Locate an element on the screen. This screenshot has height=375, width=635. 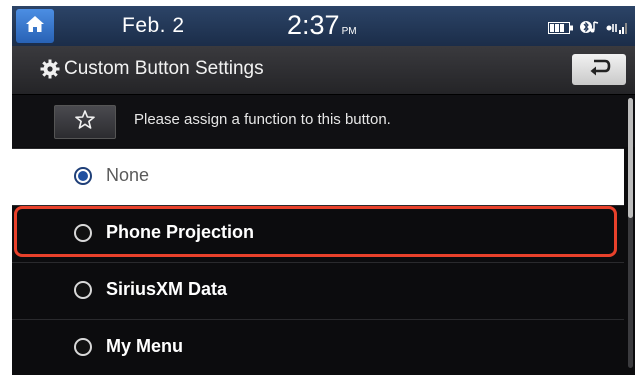
status-icons is located at coordinates (588, 29).